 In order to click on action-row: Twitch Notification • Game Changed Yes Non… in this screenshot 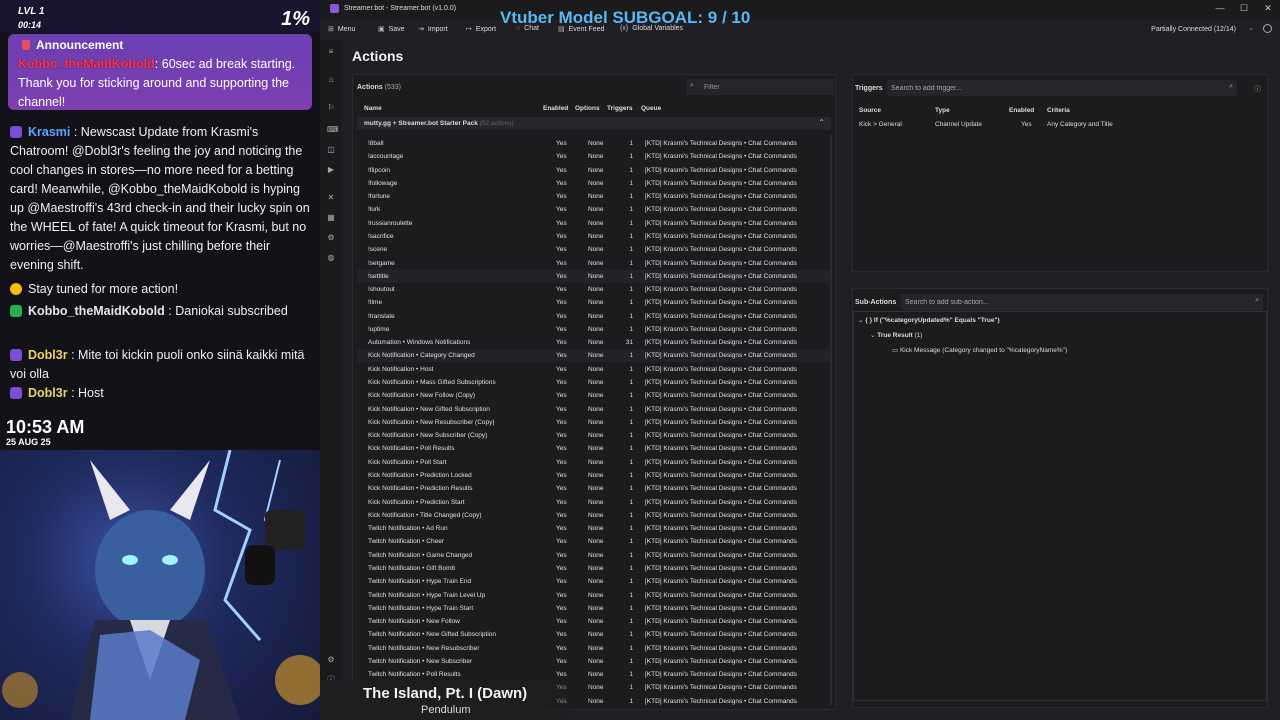, I will do `click(594, 555)`.